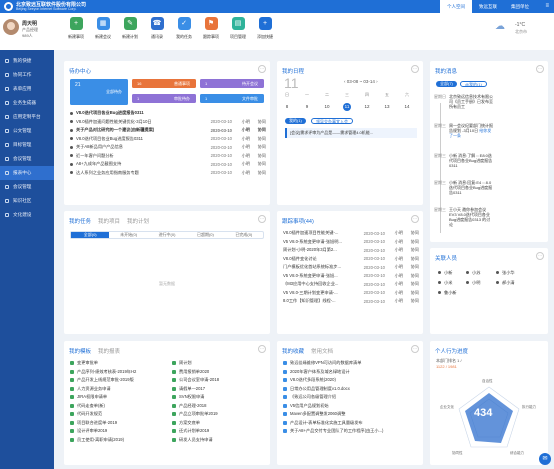  What do you see at coordinates (219, 440) in the screenshot?
I see `template-item: 研发人员支持申请` at bounding box center [219, 440].